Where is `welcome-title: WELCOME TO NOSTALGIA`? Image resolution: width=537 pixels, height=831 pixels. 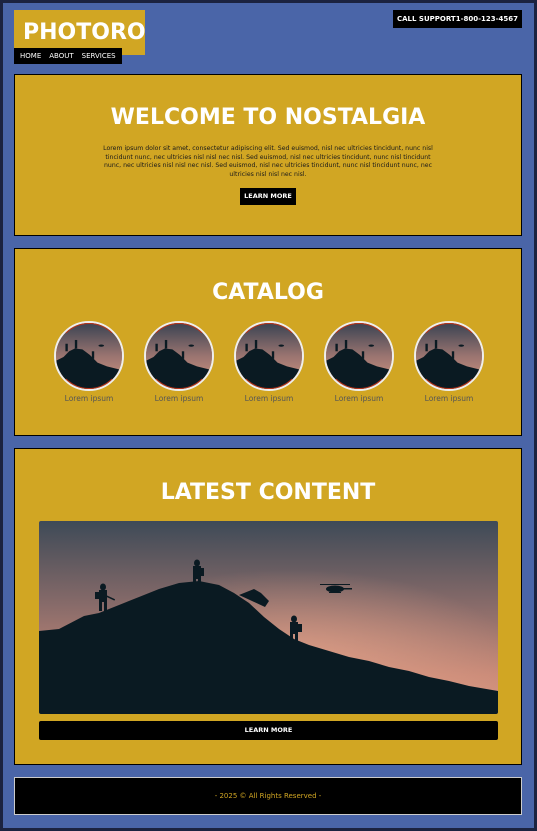
welcome-title: WELCOME TO NOSTALGIA is located at coordinates (268, 117).